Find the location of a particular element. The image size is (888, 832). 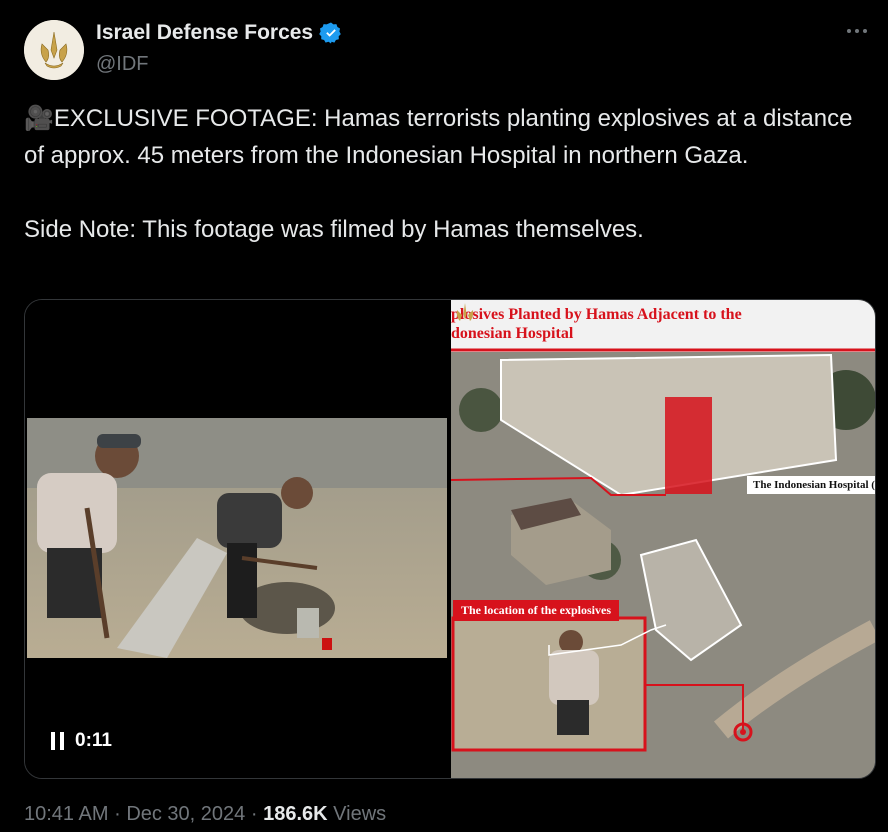

author-name: Israel Defense Forces is located at coordinates (204, 33).